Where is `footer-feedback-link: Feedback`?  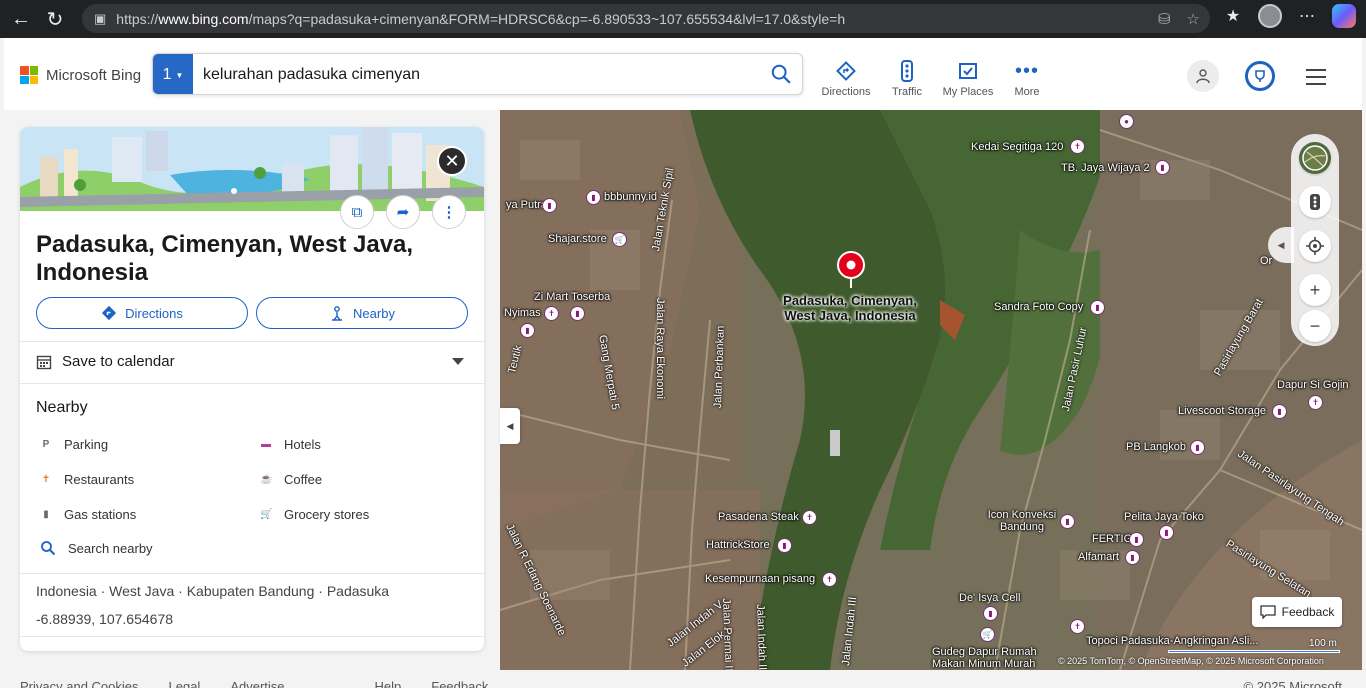
footer-feedback-link: Feedback is located at coordinates (459, 683).